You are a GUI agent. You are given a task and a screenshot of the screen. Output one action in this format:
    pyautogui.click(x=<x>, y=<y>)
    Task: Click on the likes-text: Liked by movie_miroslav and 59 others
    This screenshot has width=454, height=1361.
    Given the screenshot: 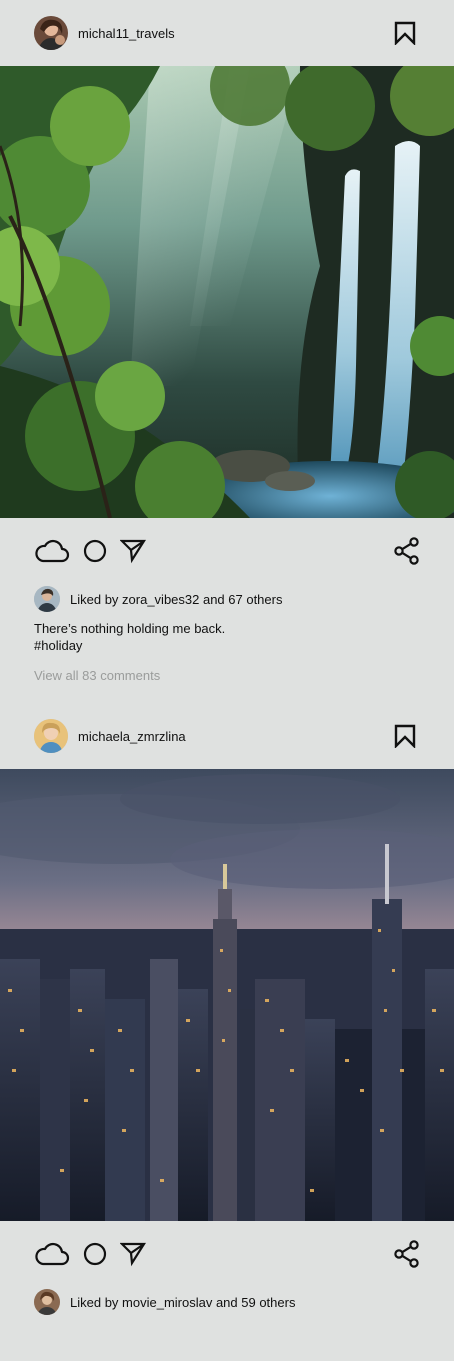 What is the action you would take?
    pyautogui.click(x=182, y=1302)
    